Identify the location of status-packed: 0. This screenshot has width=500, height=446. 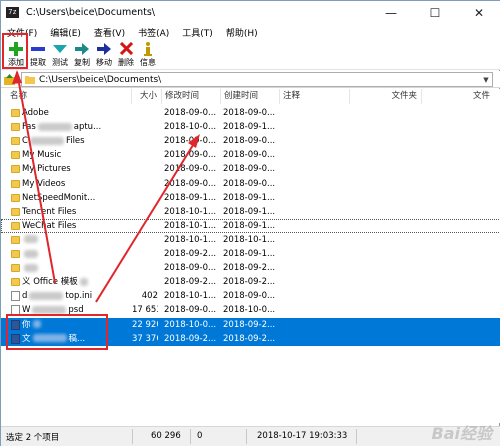
(200, 436).